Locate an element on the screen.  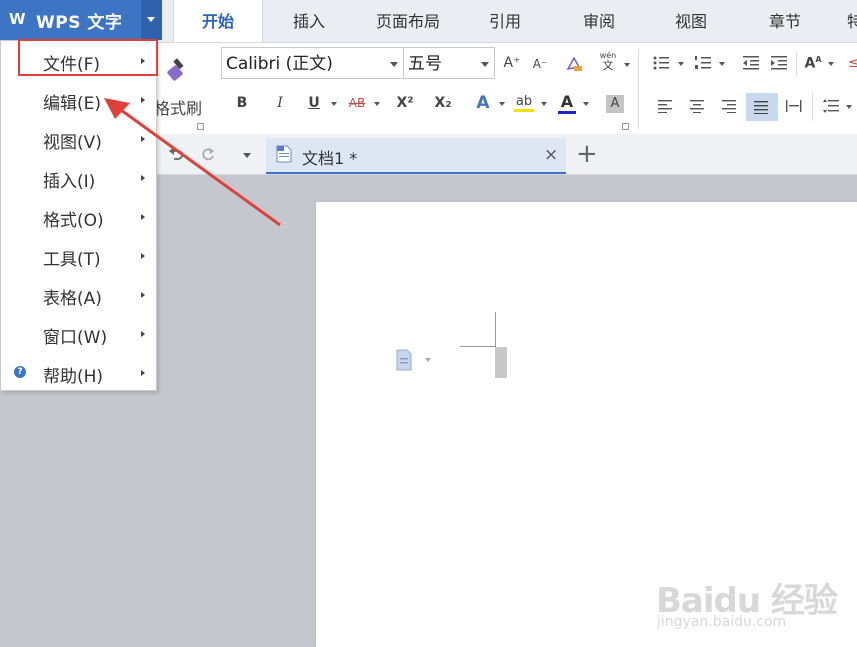
menu-item-table: 表格(A) is located at coordinates (78, 295).